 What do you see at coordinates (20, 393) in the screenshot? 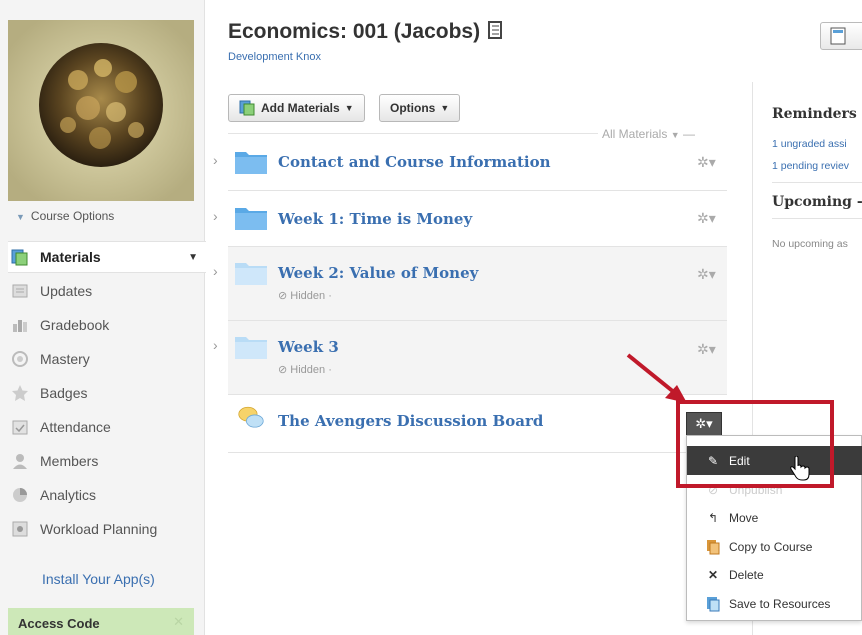
I see `badges-icon` at bounding box center [20, 393].